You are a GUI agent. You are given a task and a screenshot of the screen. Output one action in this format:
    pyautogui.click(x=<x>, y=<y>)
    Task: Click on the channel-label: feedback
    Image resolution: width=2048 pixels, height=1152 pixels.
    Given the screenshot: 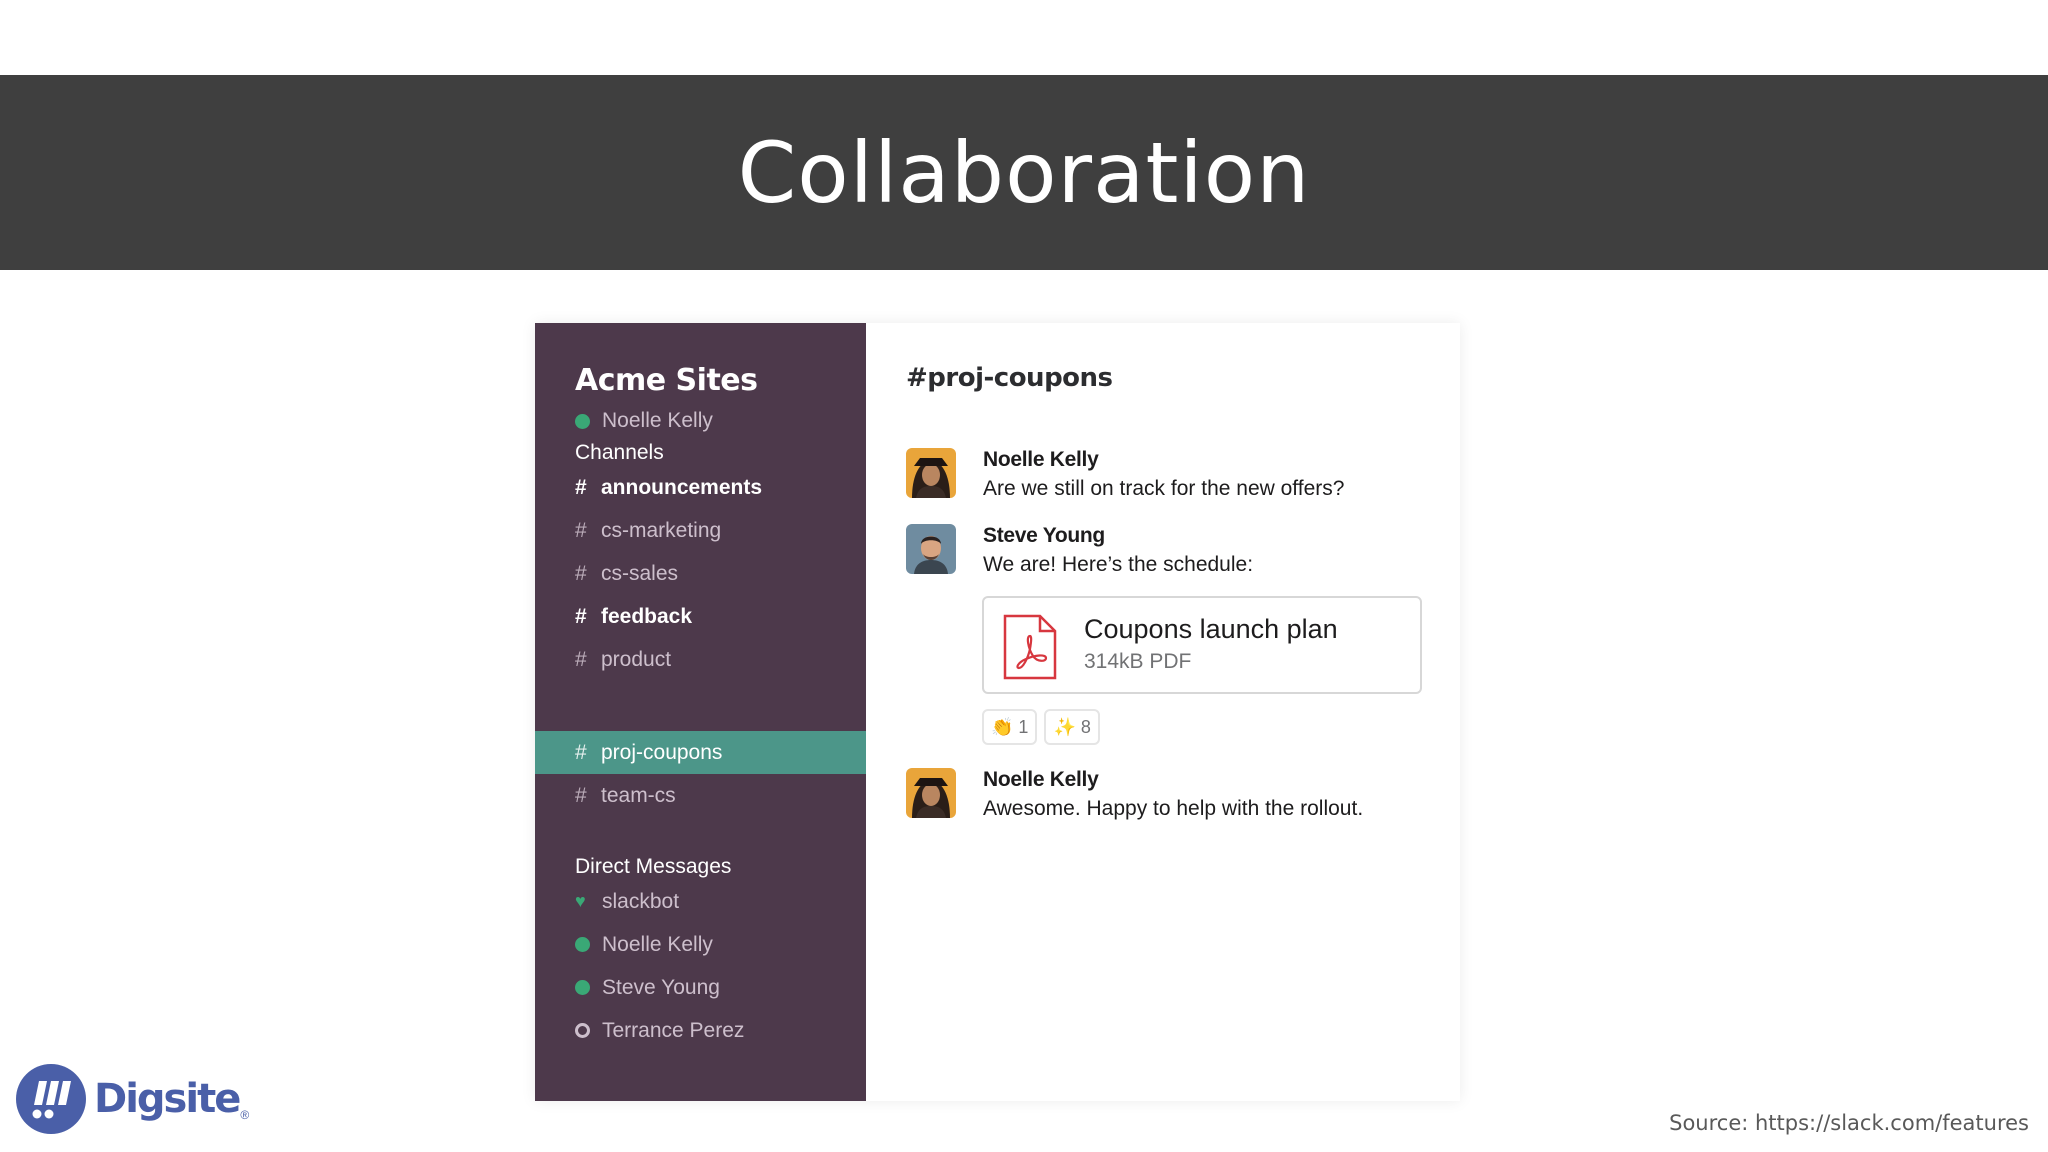 What is the action you would take?
    pyautogui.click(x=647, y=616)
    